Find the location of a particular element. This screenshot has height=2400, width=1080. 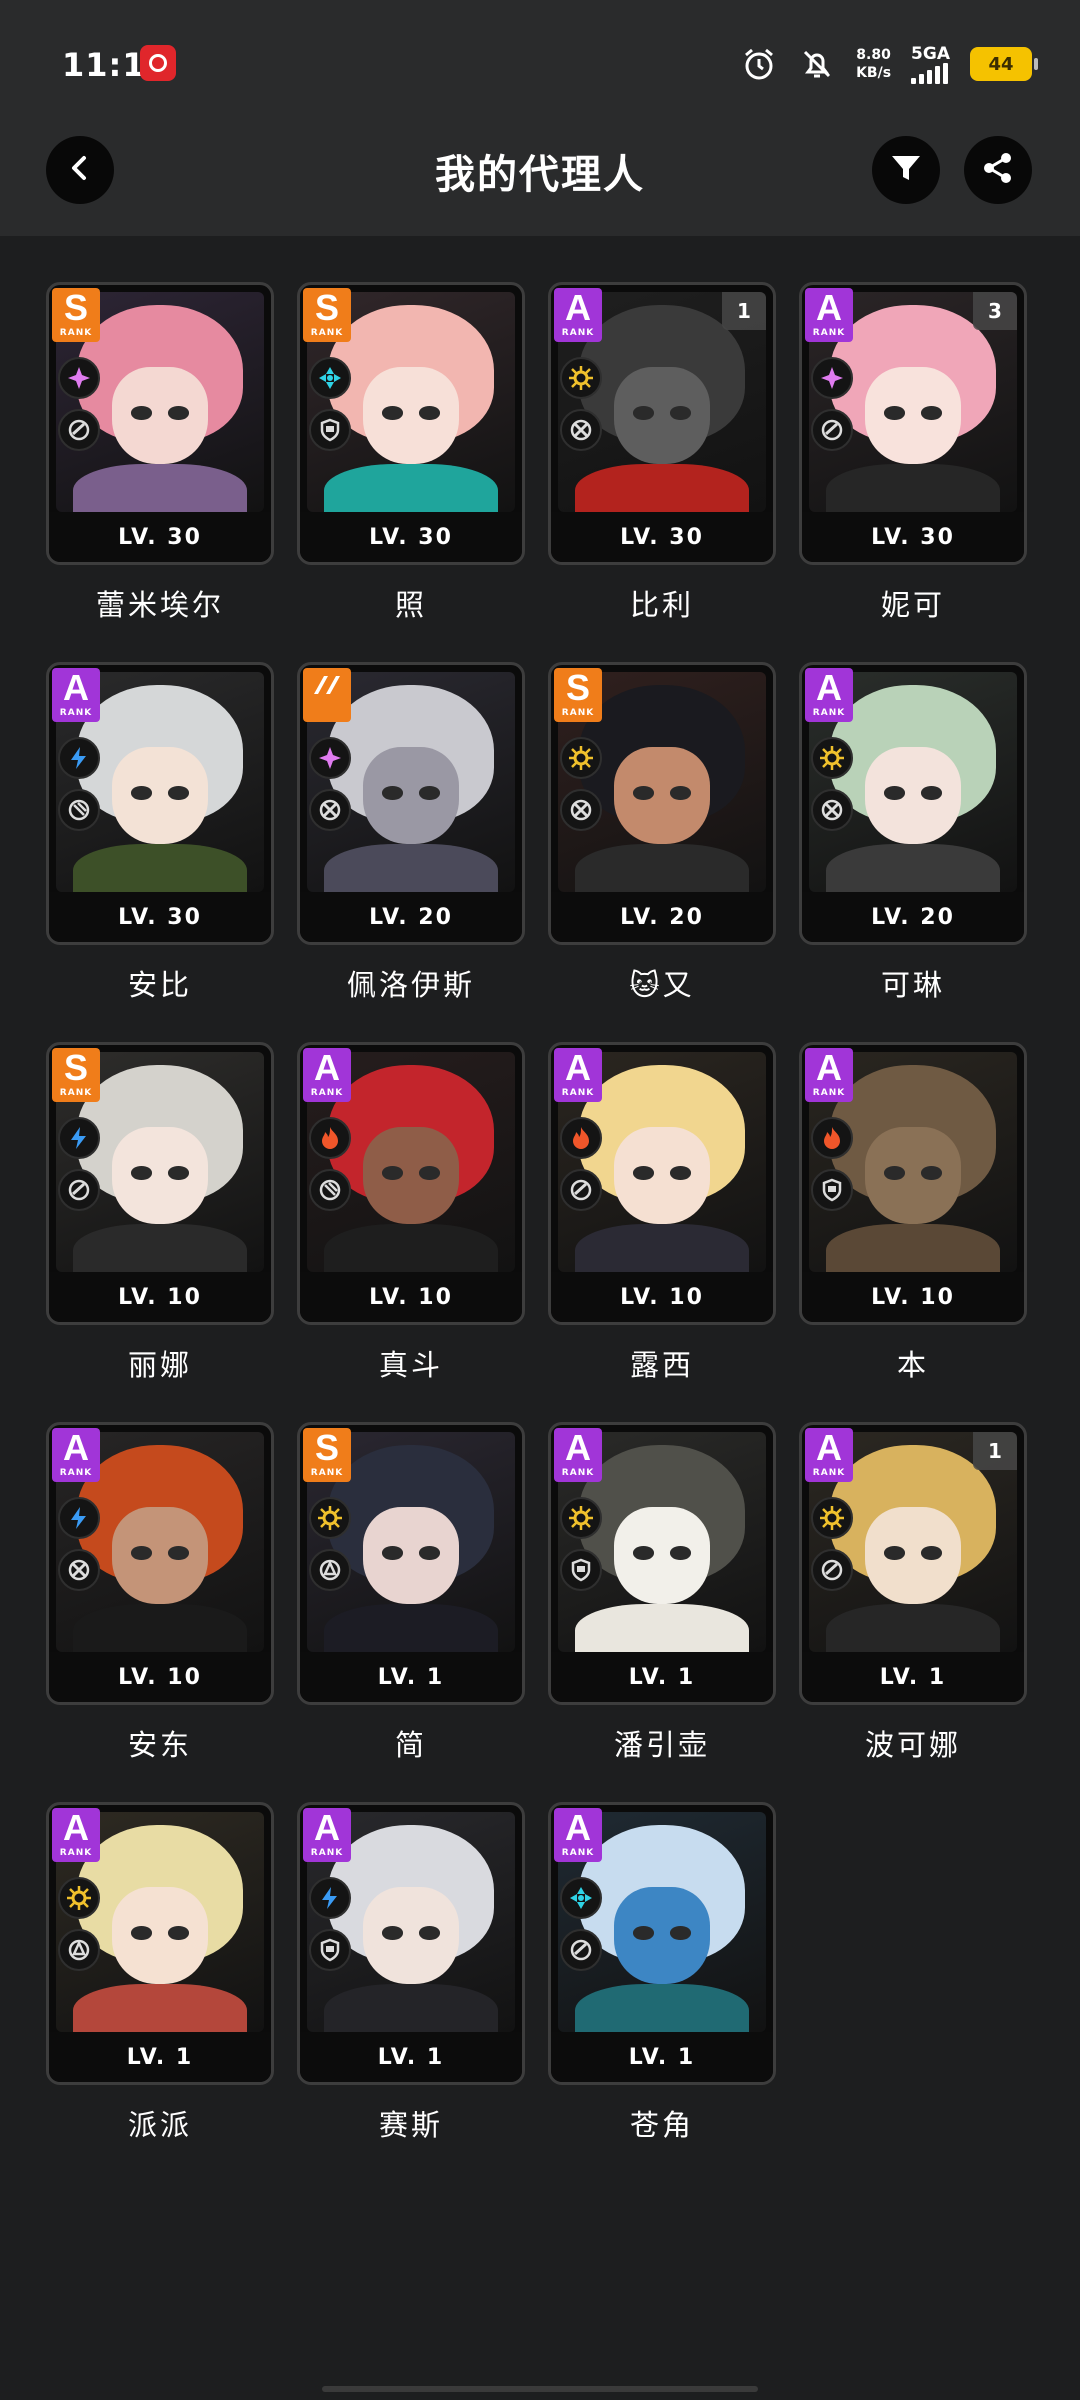

agent-card-frame: A RANK 1 LV. 1 is located at coordinates (913, 1563).